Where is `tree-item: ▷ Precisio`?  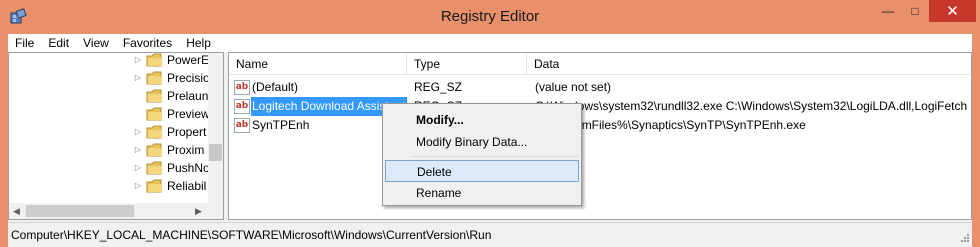
tree-item: ▷ Precisio is located at coordinates (108, 78).